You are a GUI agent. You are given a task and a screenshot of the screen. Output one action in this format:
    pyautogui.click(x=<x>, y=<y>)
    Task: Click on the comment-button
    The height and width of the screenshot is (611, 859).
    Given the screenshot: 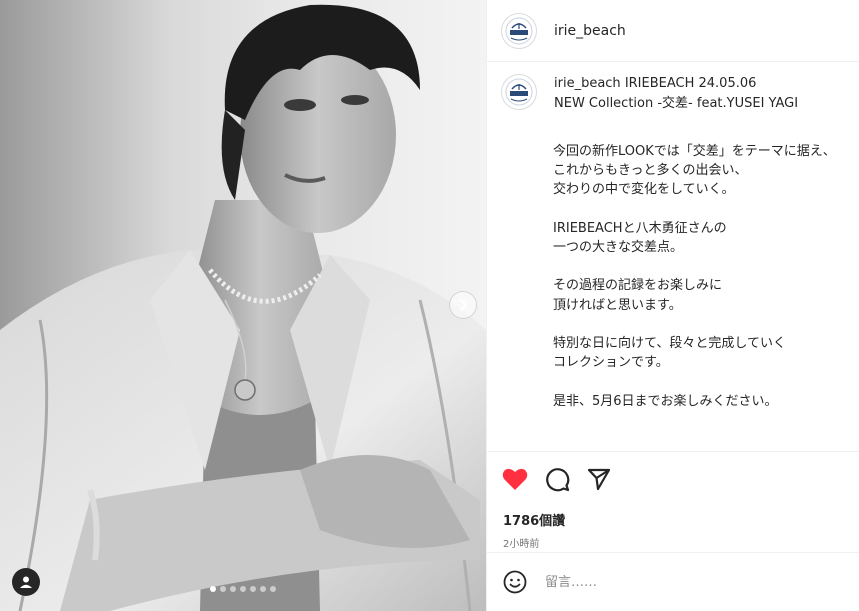 What is the action you would take?
    pyautogui.click(x=557, y=479)
    